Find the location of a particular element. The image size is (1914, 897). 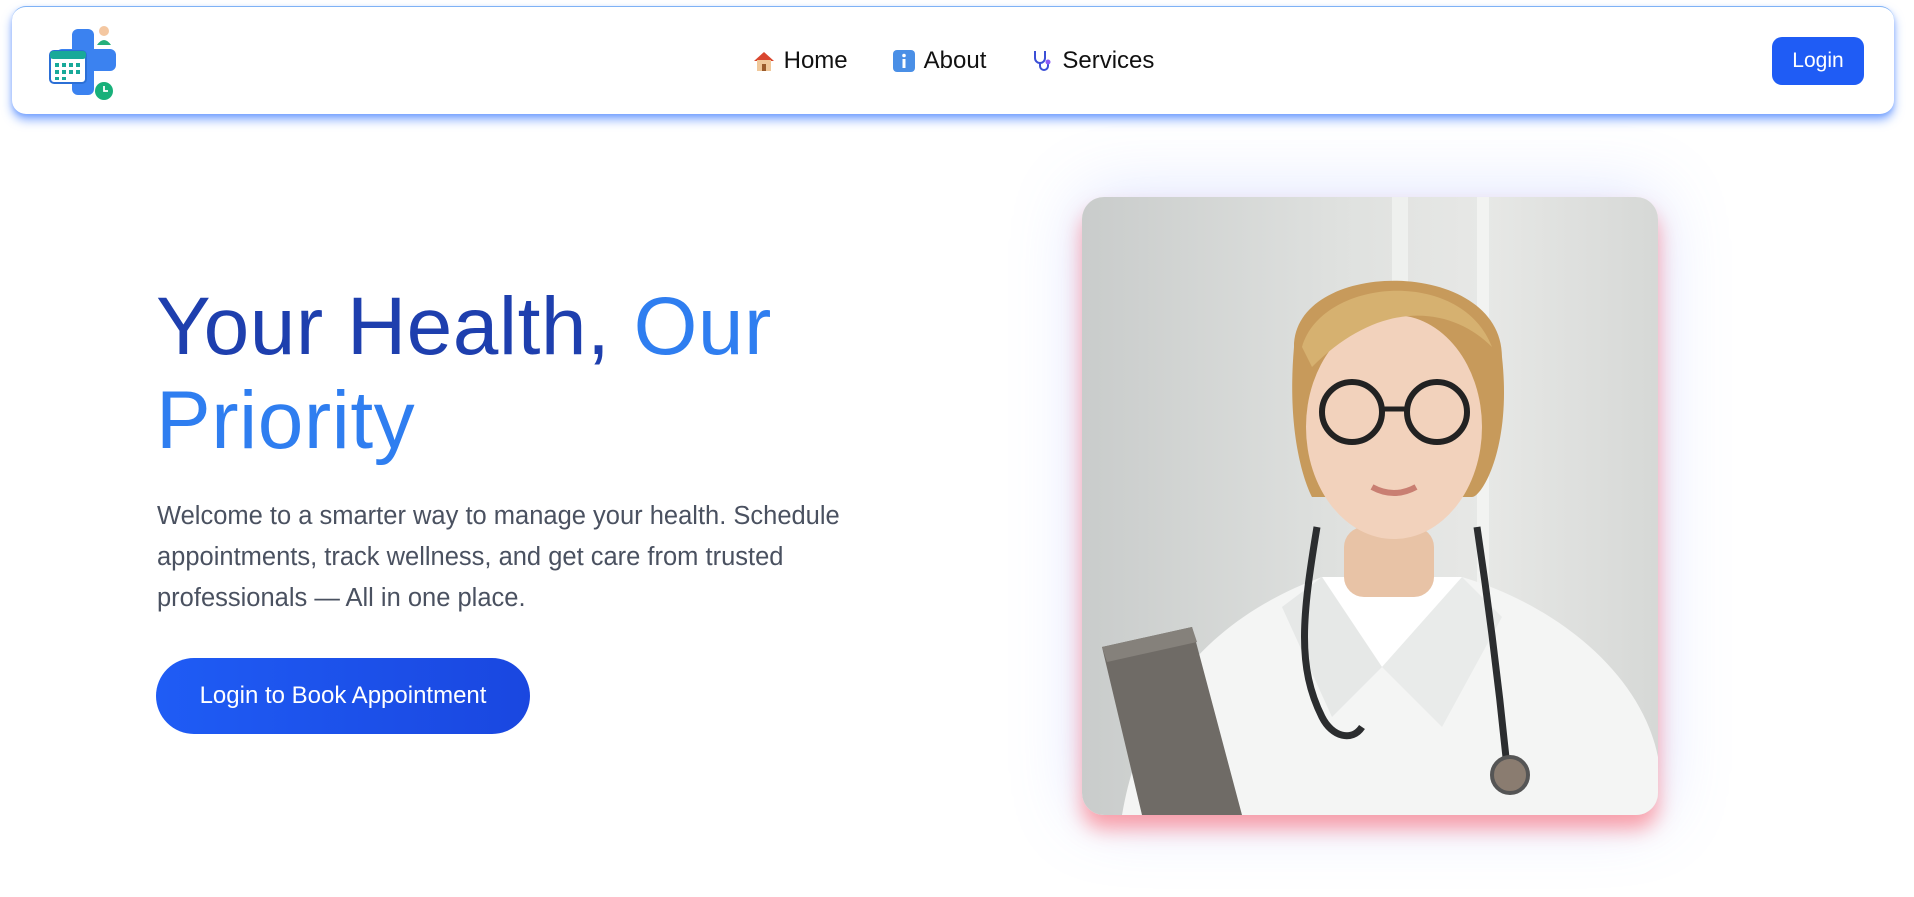

book-appointment-button: Login to Book Appointment is located at coordinates (343, 696).